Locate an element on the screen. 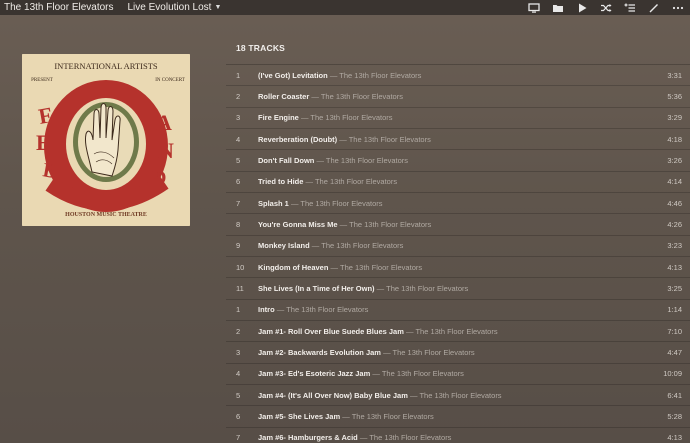 This screenshot has height=443, width=690. track-duration: 3:29 is located at coordinates (674, 118).